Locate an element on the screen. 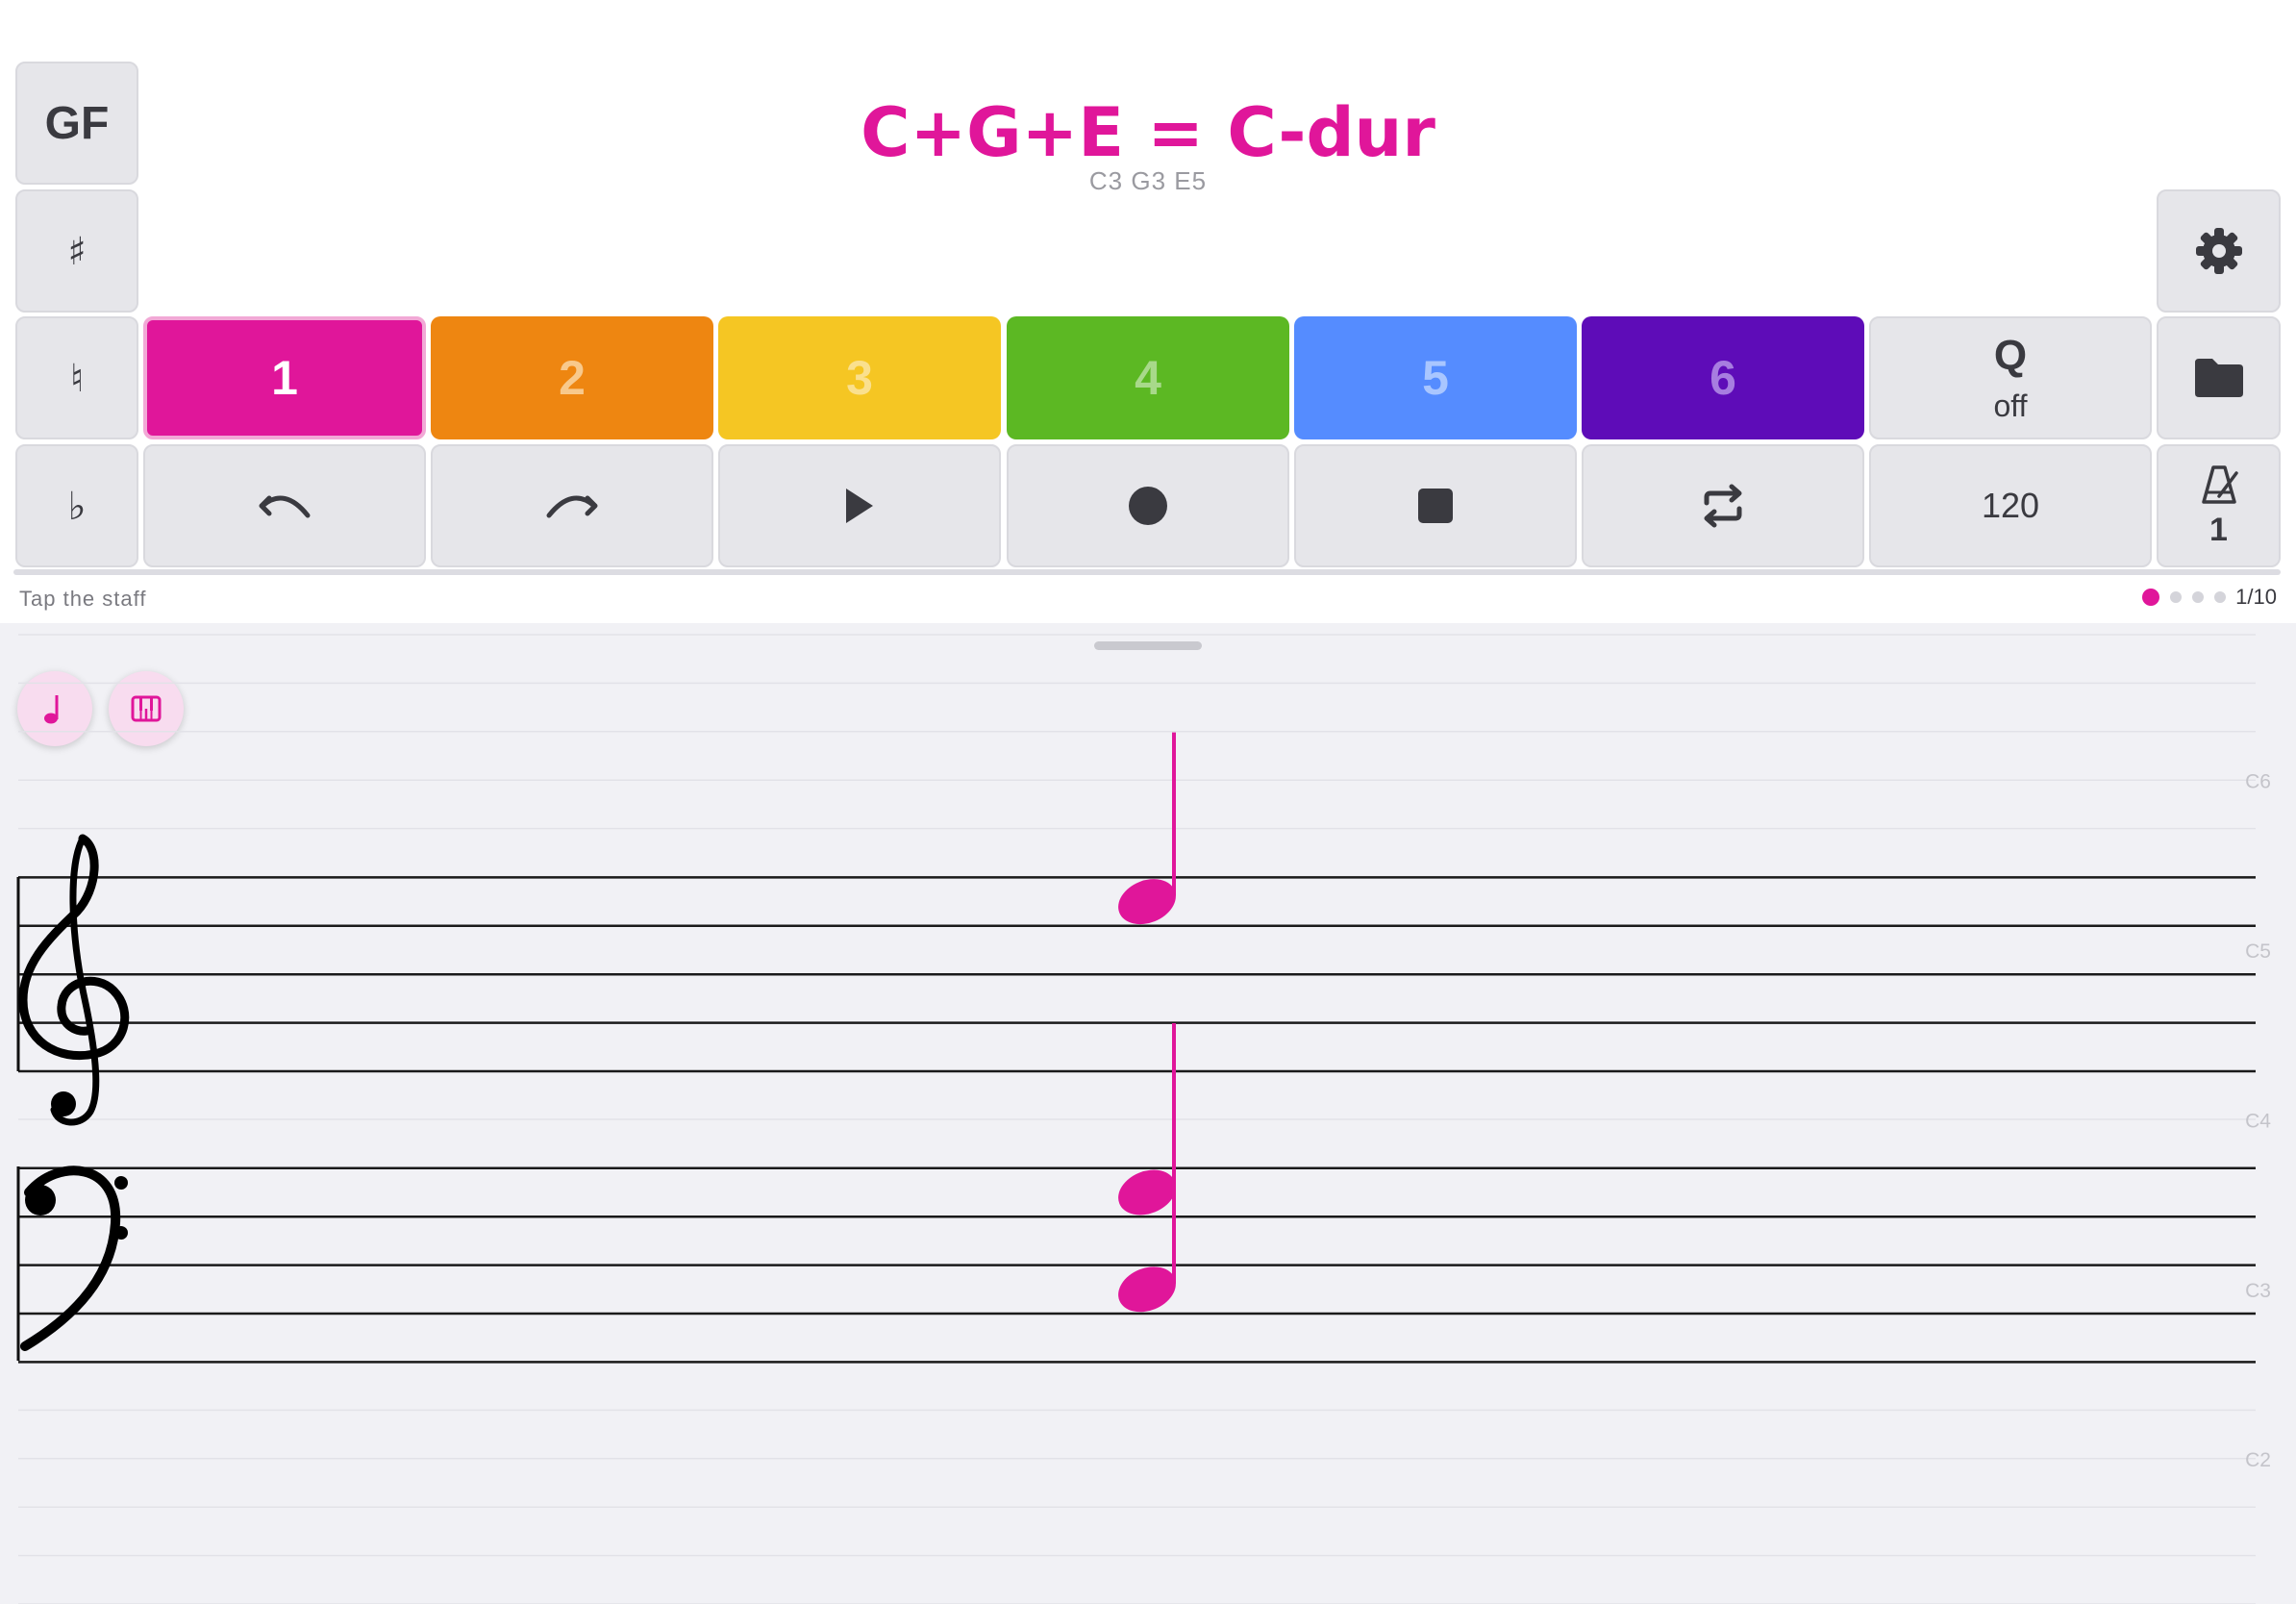  voice-label-3: 3 is located at coordinates (859, 378).